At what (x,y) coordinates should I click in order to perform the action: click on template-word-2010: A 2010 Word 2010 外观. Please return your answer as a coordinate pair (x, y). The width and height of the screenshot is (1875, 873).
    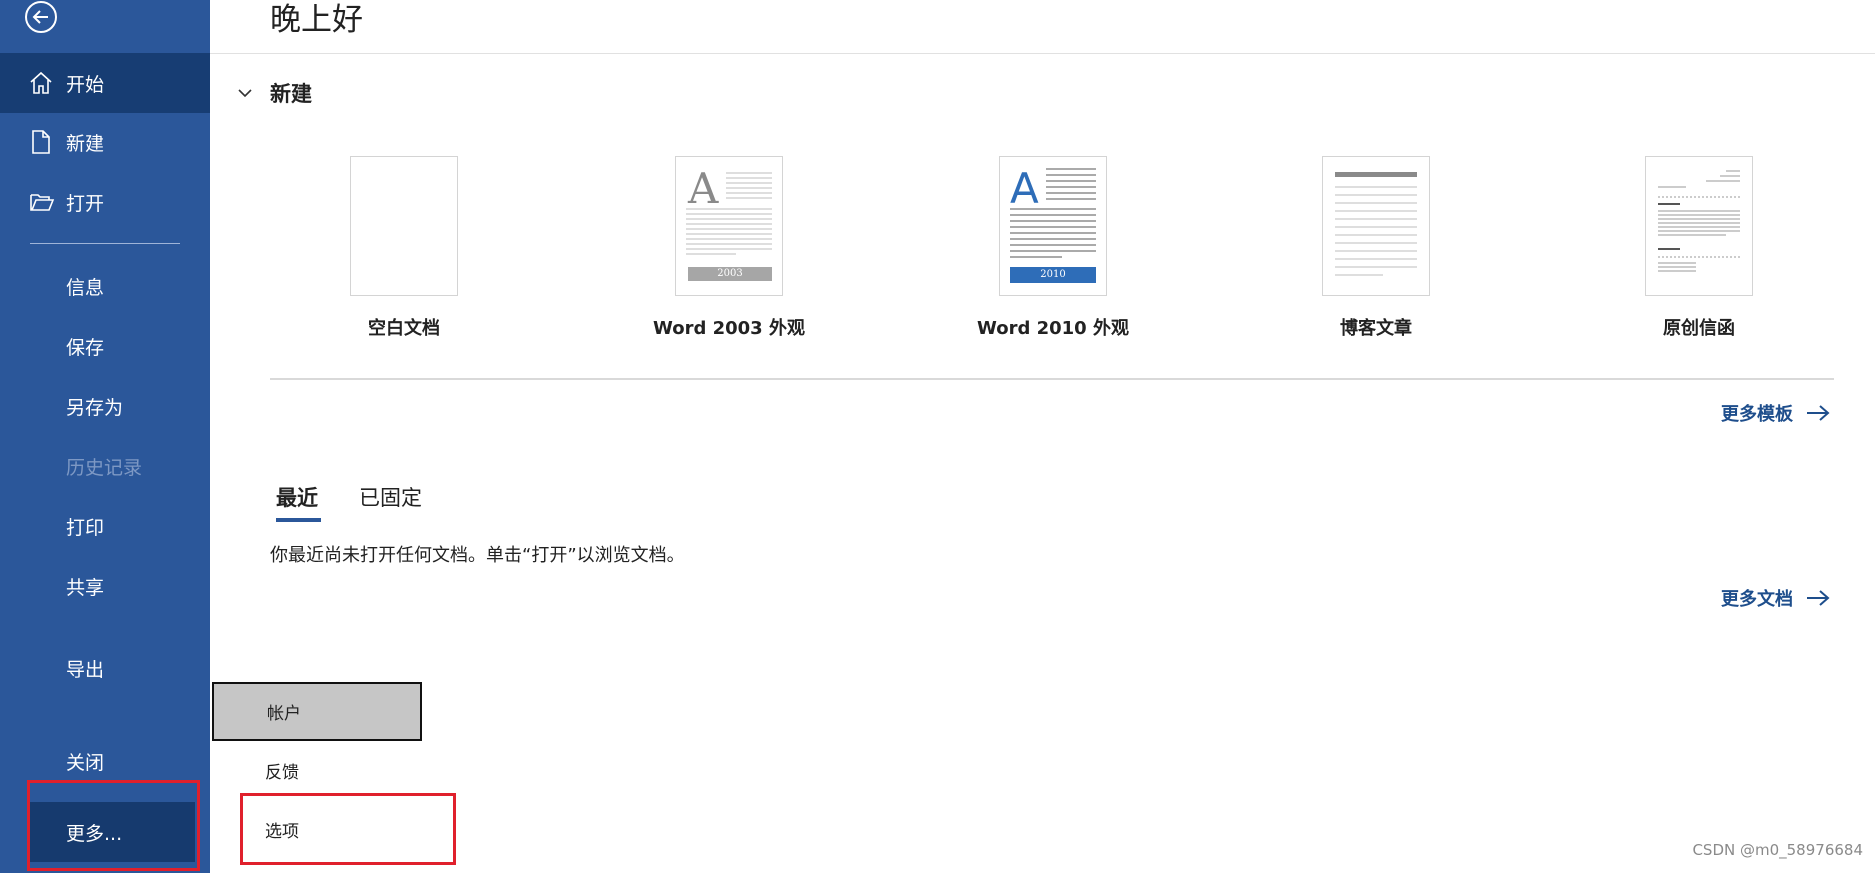
    Looking at the image, I should click on (1053, 248).